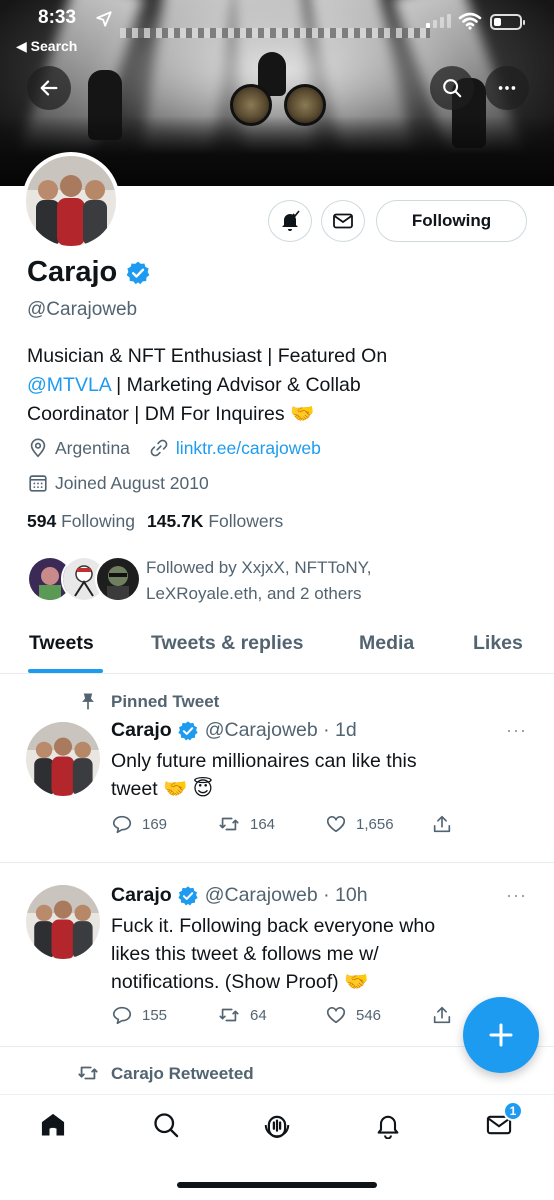  I want to click on profile-name-row: Carajo, so click(89, 272).